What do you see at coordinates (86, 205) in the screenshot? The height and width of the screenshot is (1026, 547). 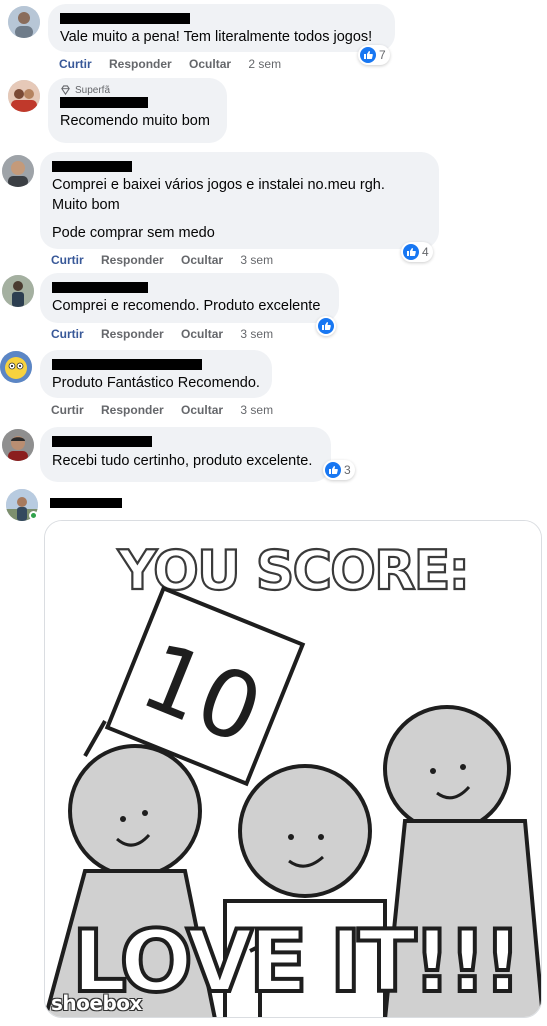 I see `comment-text: Muito bom` at bounding box center [86, 205].